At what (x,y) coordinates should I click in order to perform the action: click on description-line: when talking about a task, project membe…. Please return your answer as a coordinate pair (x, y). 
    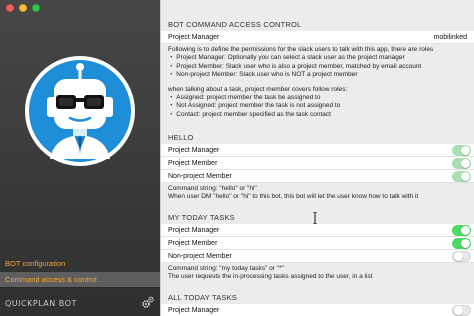
    Looking at the image, I should click on (258, 89).